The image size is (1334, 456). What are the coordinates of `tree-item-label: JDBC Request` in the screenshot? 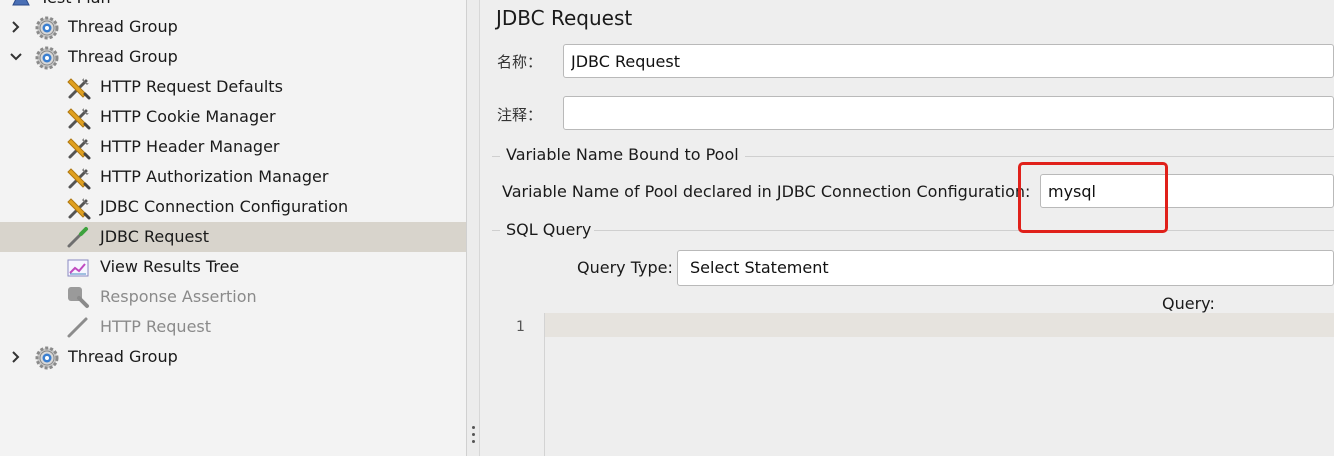 It's located at (154, 236).